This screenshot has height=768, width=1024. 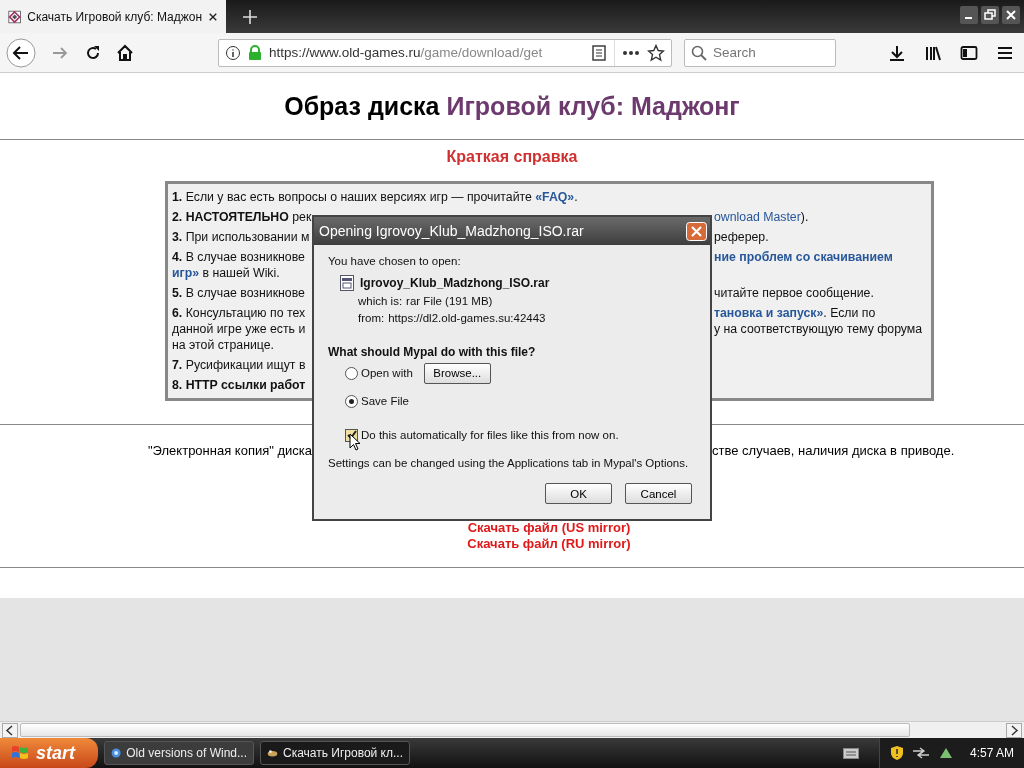 I want to click on dialog-question: What should Mypal do with this file?, so click(x=432, y=352).